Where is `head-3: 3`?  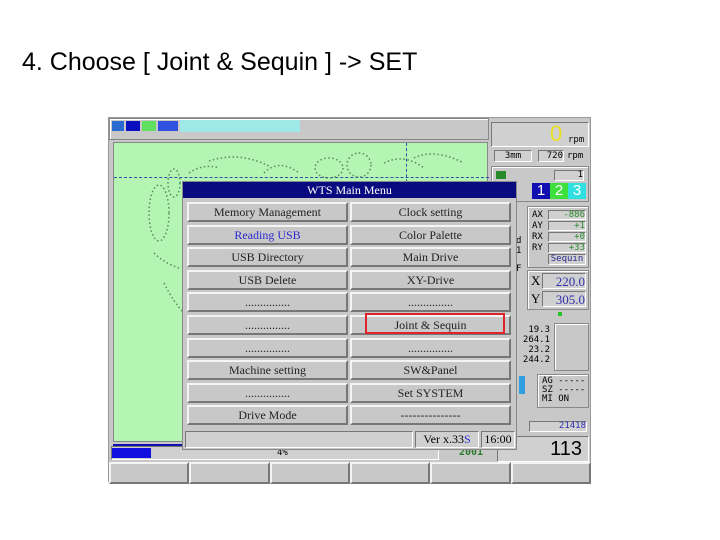 head-3: 3 is located at coordinates (577, 191).